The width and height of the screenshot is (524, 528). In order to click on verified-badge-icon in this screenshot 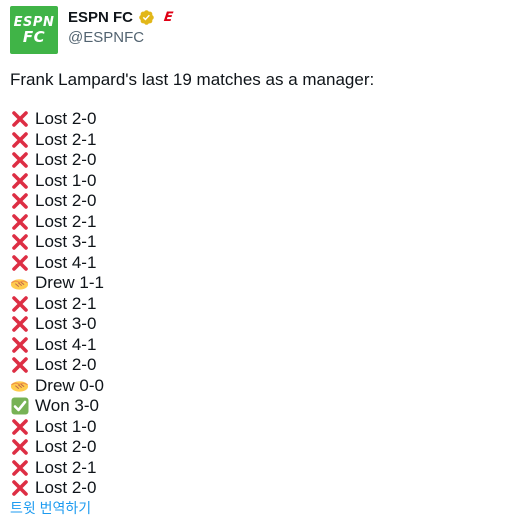, I will do `click(146, 17)`.